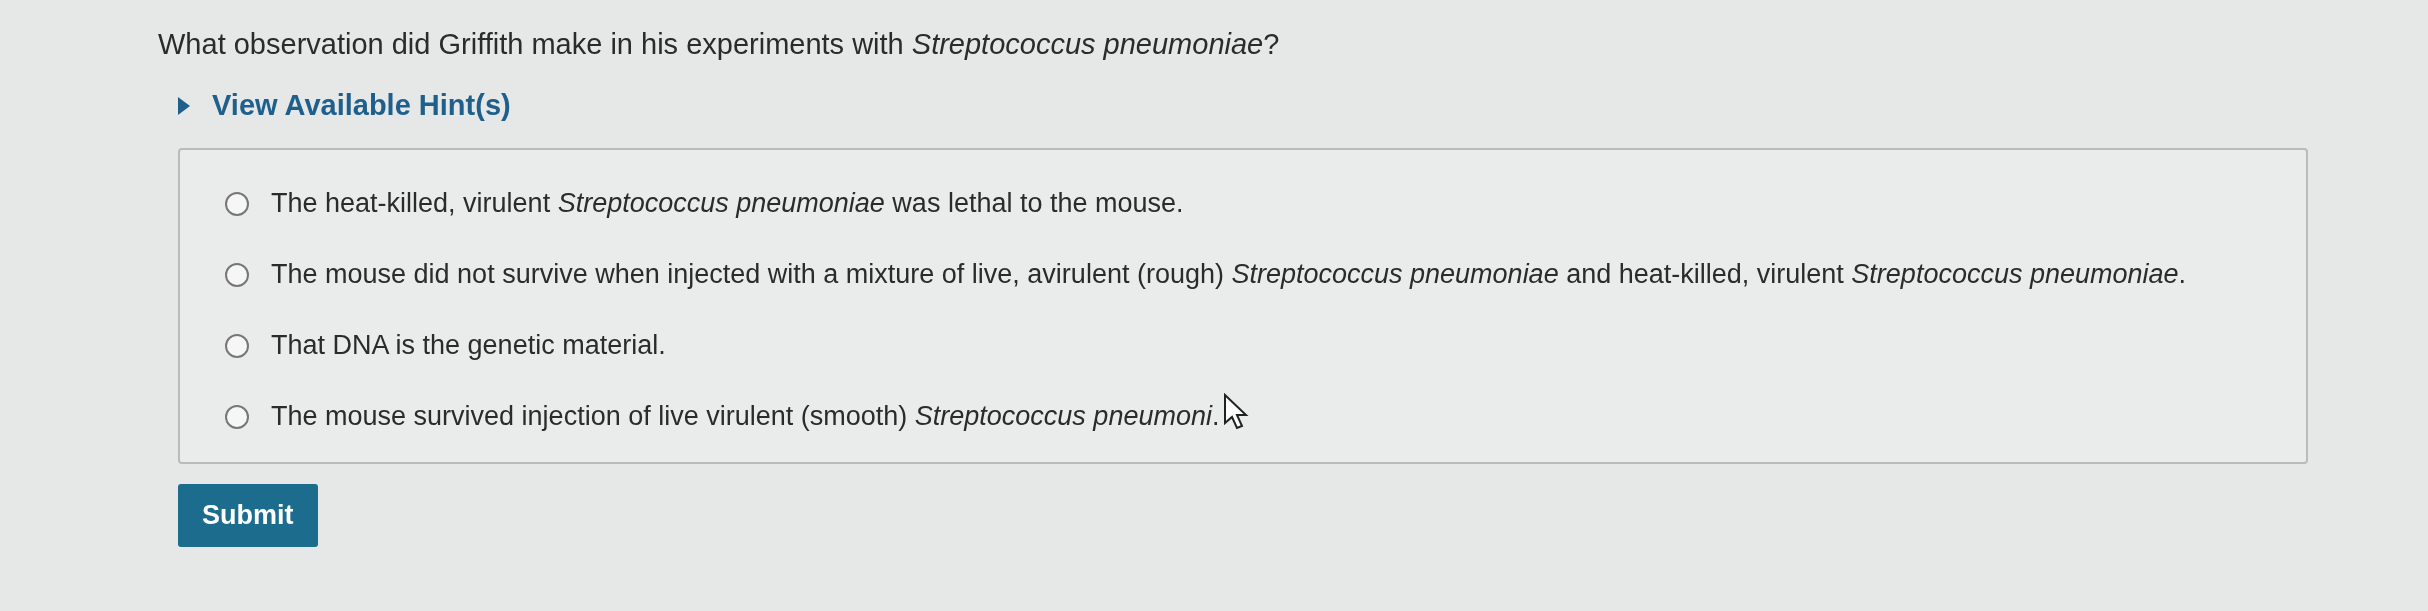  I want to click on option-text: The heat-killed, virulent Streptococcus pneumoniae was lethal to the mouse., so click(727, 203).